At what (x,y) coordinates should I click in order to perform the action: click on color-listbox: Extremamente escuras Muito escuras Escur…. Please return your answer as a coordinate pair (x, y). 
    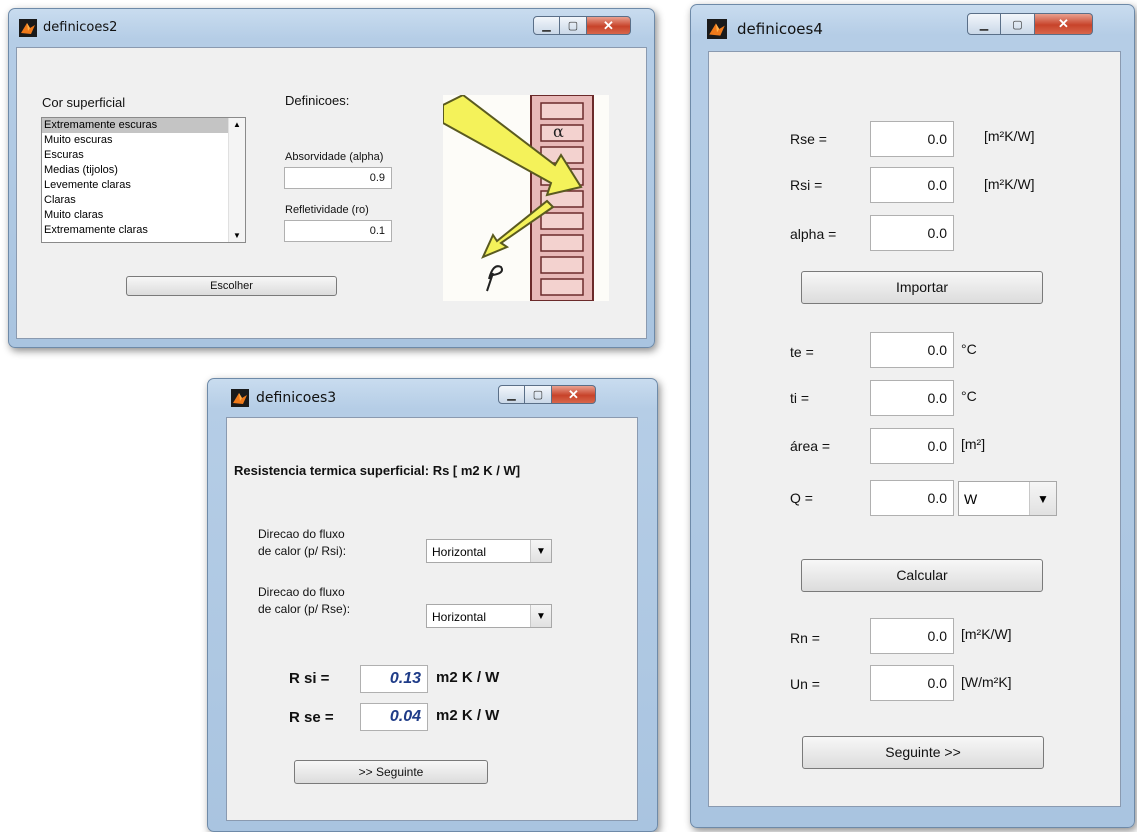
    Looking at the image, I should click on (143, 180).